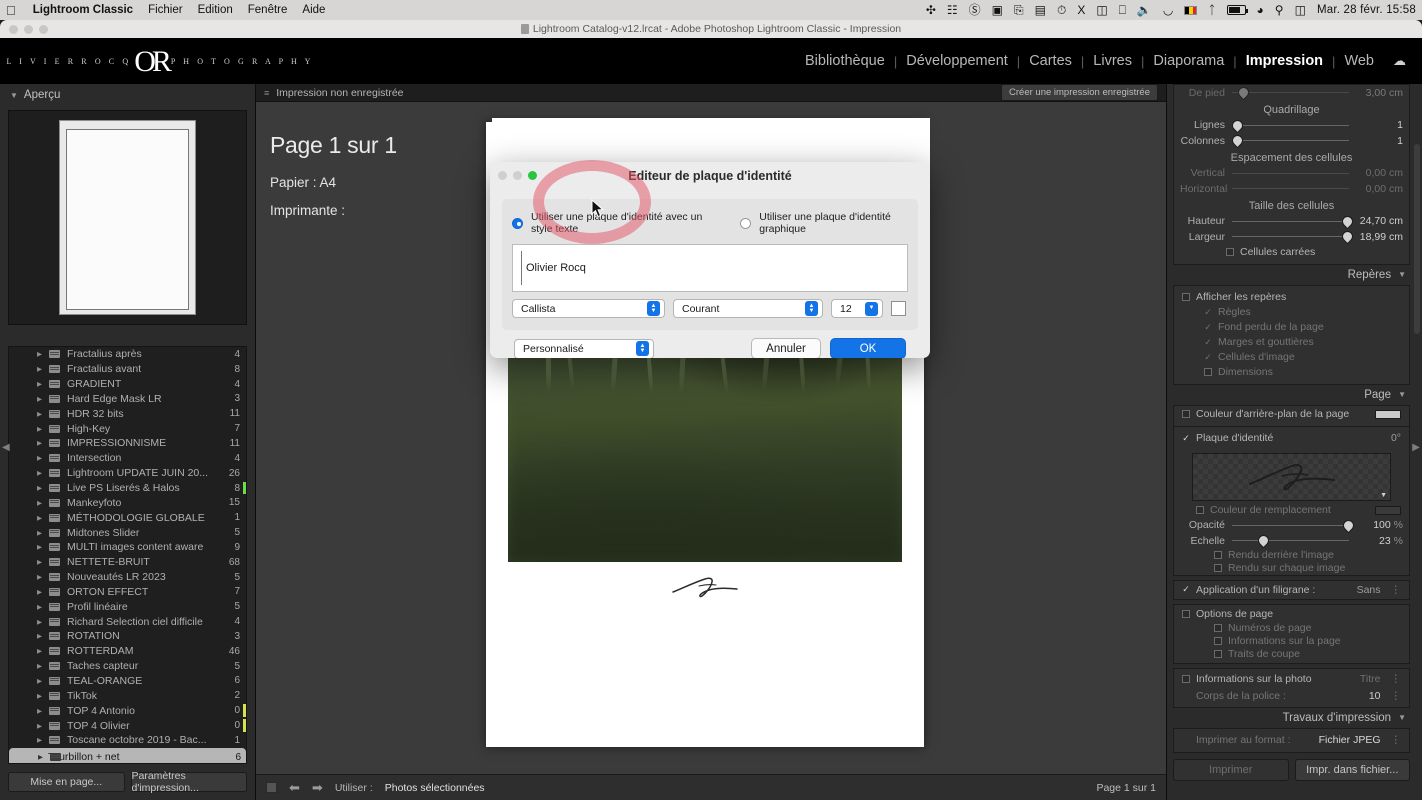 The width and height of the screenshot is (1422, 800). I want to click on window-traffic-lights, so click(28, 29).